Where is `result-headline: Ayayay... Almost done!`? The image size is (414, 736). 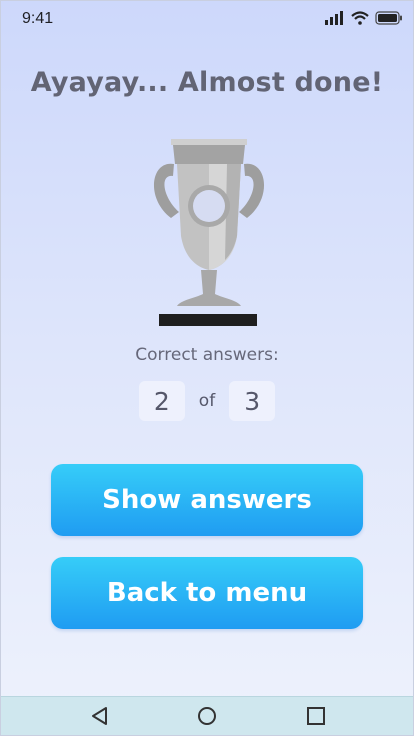 result-headline: Ayayay... Almost done! is located at coordinates (207, 82).